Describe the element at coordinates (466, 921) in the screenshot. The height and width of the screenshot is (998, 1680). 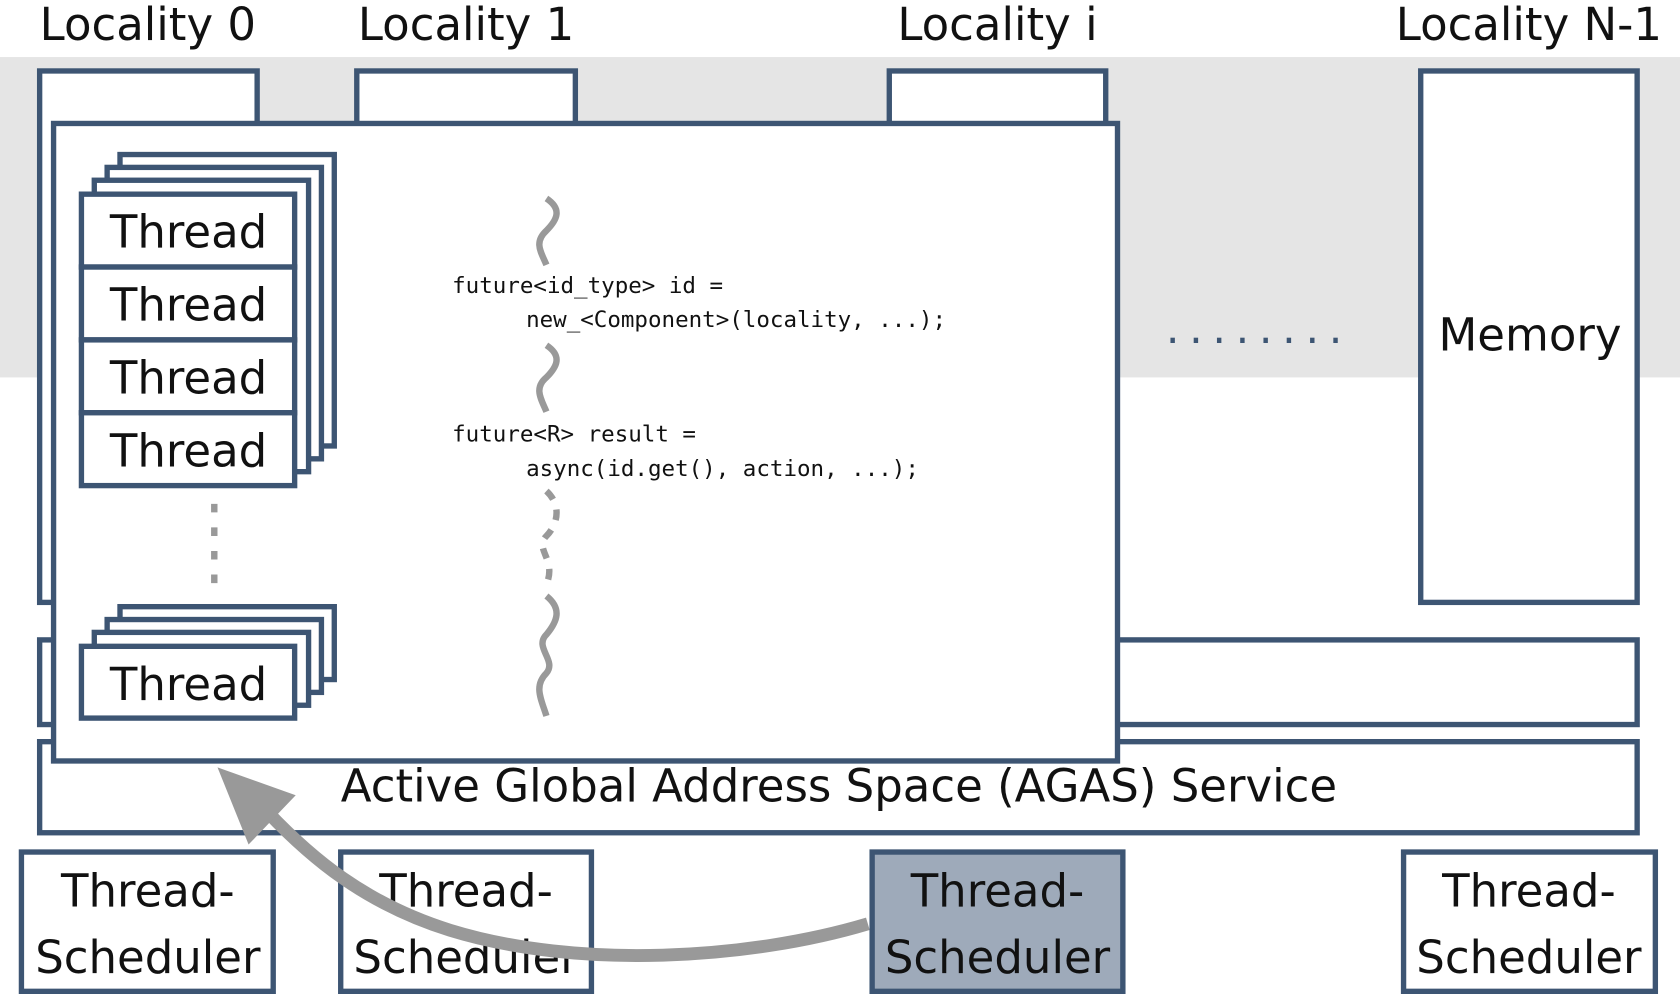
I see `thread-scheduler-1: Thread- Scheduler` at that location.